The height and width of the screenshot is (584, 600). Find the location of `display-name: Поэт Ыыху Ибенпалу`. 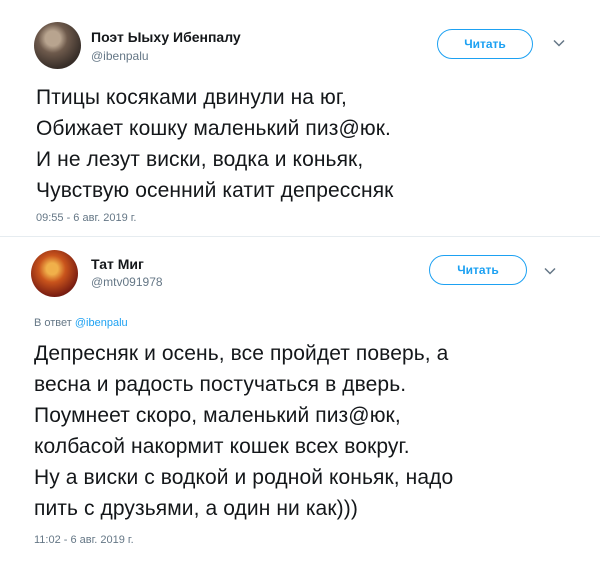

display-name: Поэт Ыыху Ибенпалу is located at coordinates (166, 37).